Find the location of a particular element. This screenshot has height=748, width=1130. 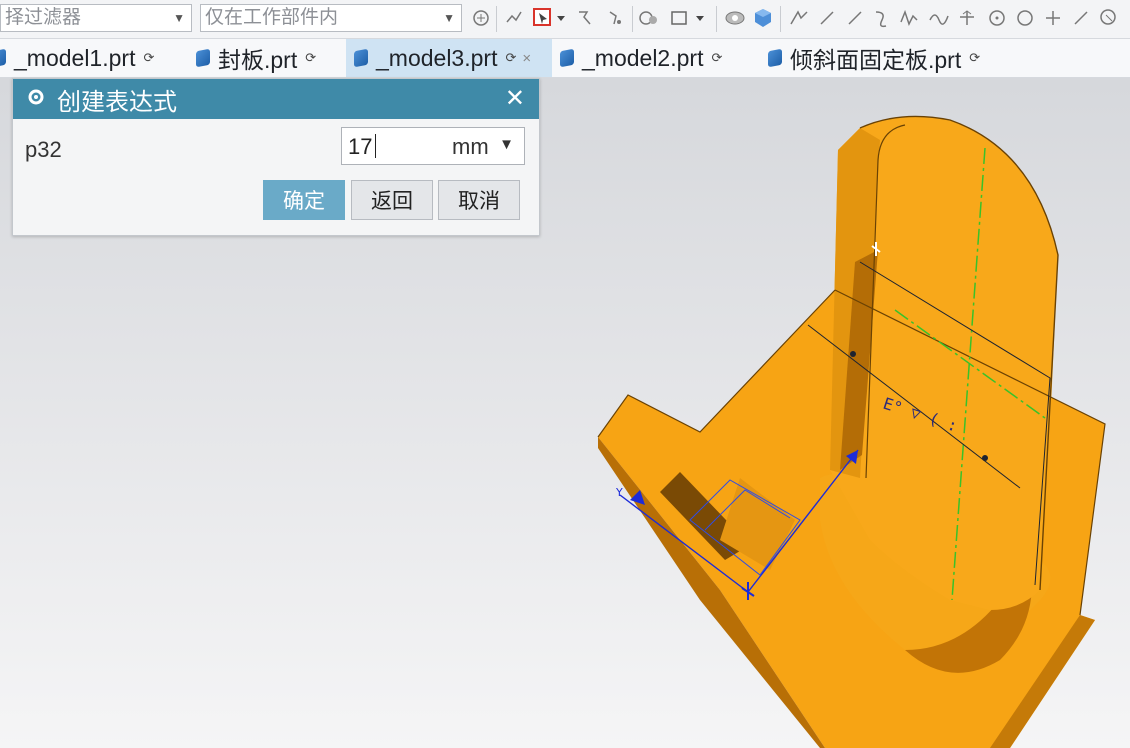

select-icon is located at coordinates (543, 18).